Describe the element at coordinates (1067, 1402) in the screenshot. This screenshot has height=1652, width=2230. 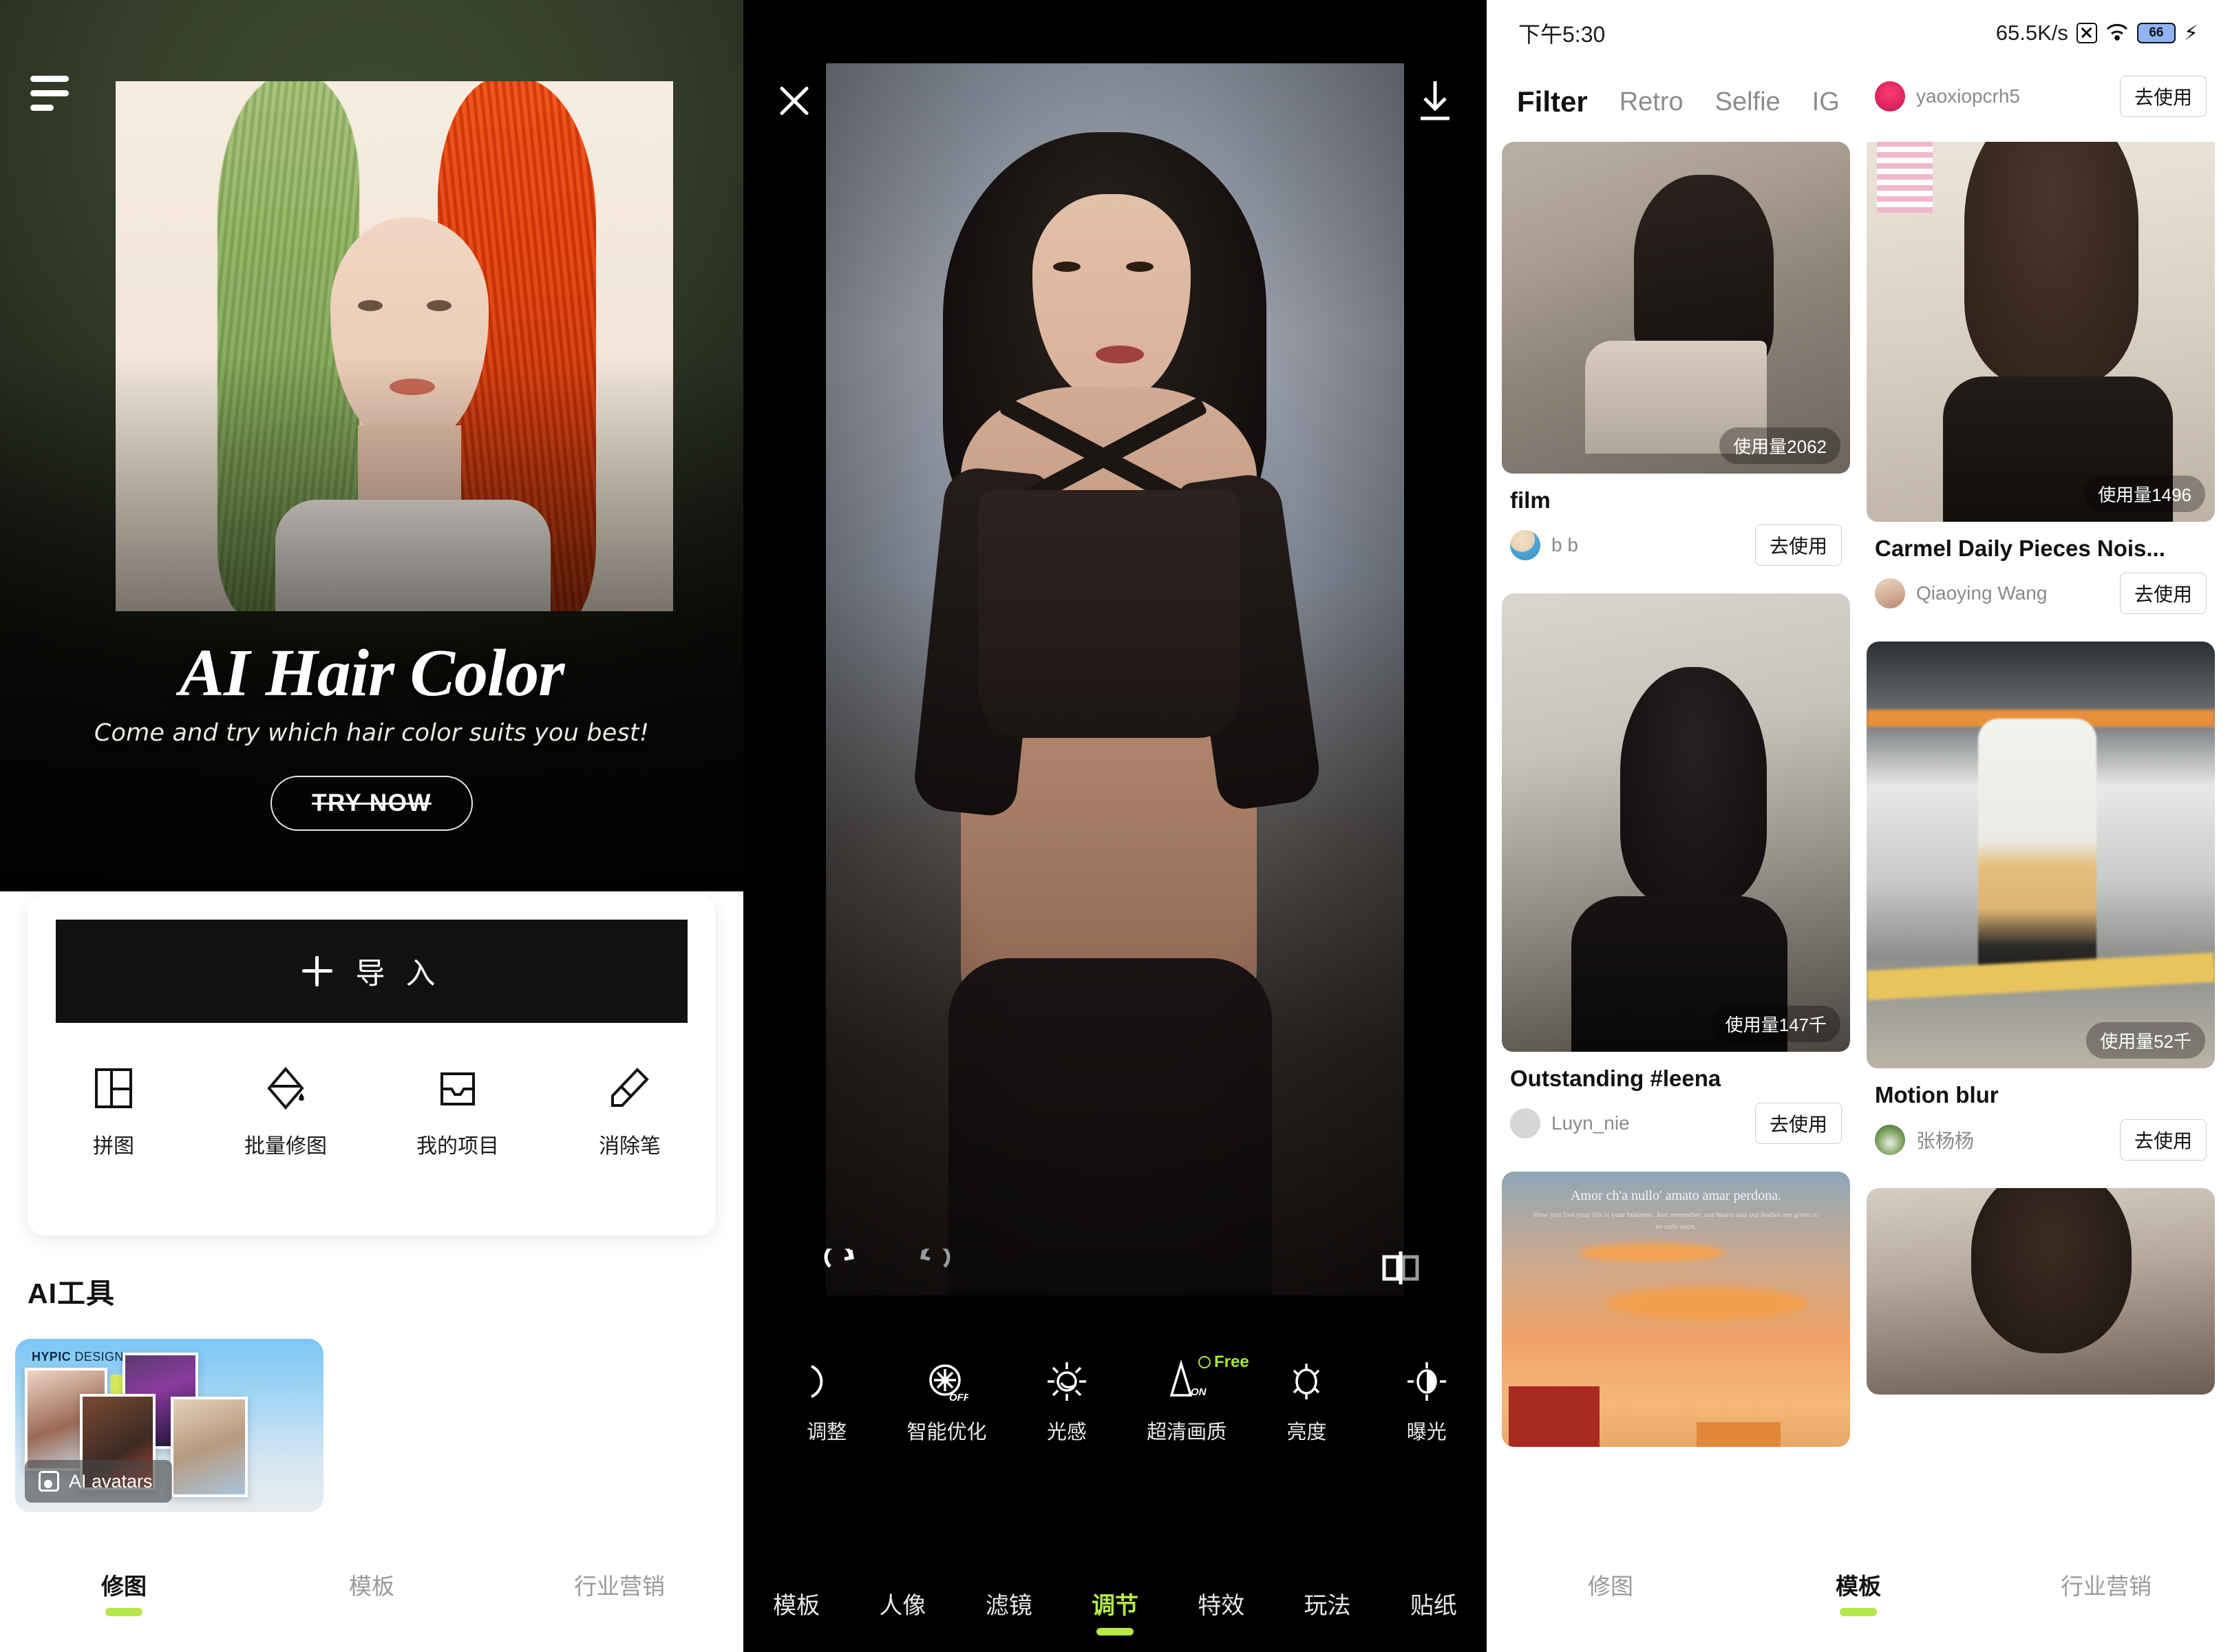
I see `tool-light-sense: 光感` at that location.